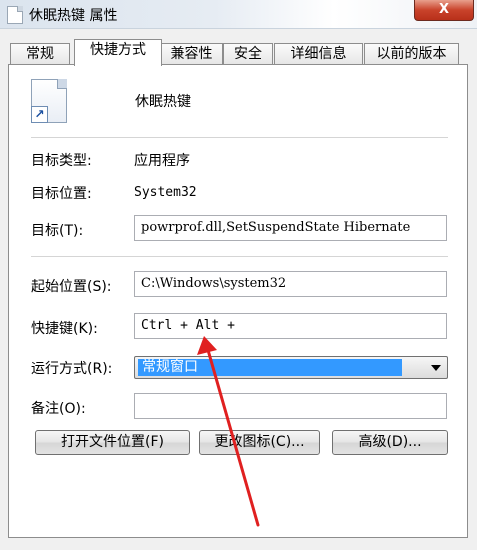 The image size is (477, 550). Describe the element at coordinates (163, 102) in the screenshot. I see `shortcut-name: 休眠热键` at that location.